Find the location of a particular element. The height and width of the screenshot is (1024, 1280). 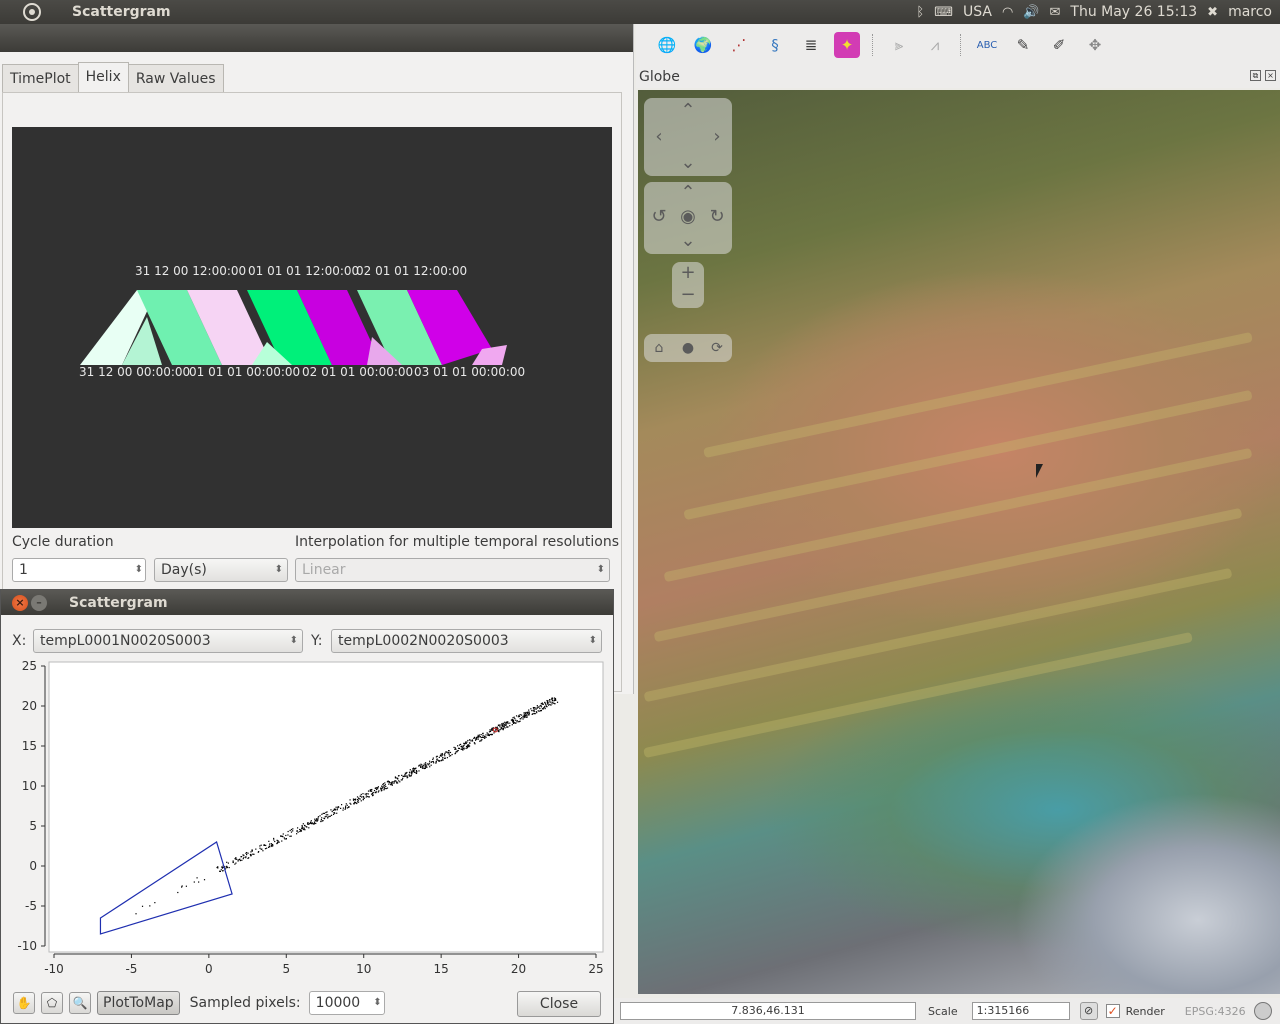

pan-left-icon: ‹ is located at coordinates (659, 137).